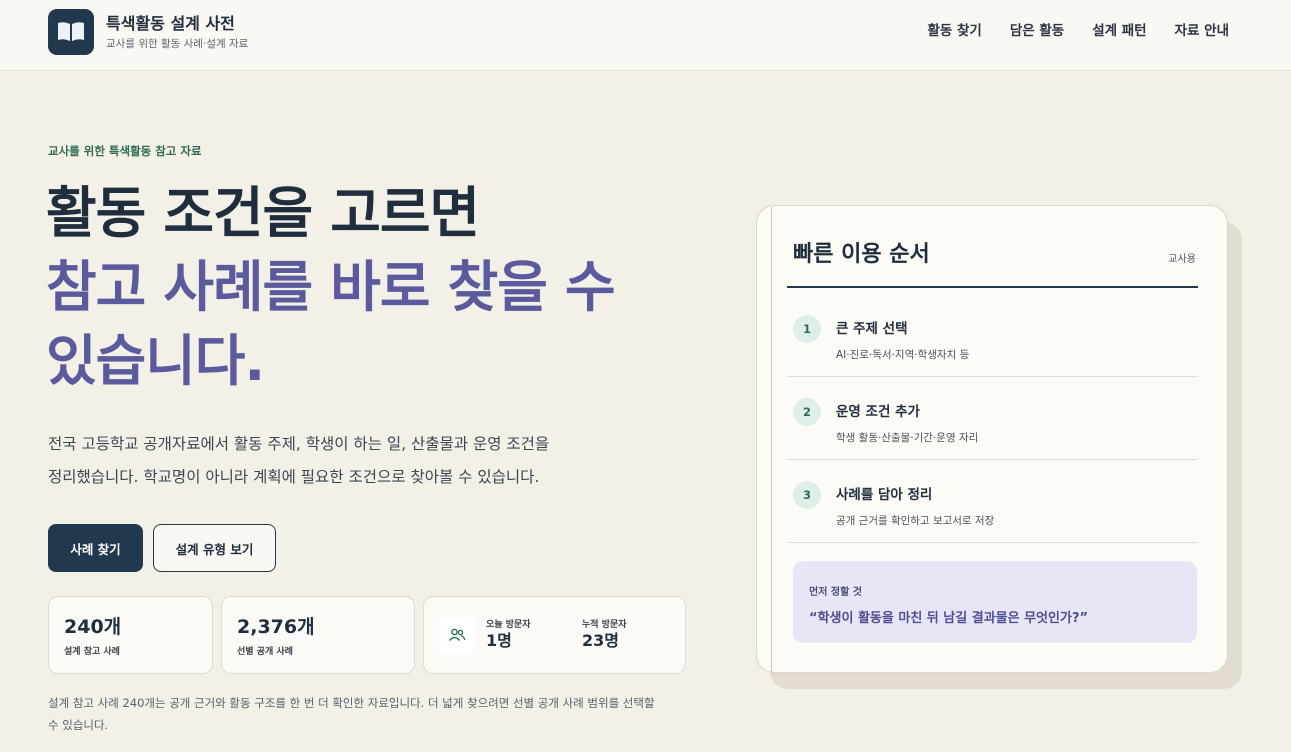 This screenshot has width=1291, height=752. I want to click on stat-public-cases: 2,376개 선별 공개 사례, so click(318, 635).